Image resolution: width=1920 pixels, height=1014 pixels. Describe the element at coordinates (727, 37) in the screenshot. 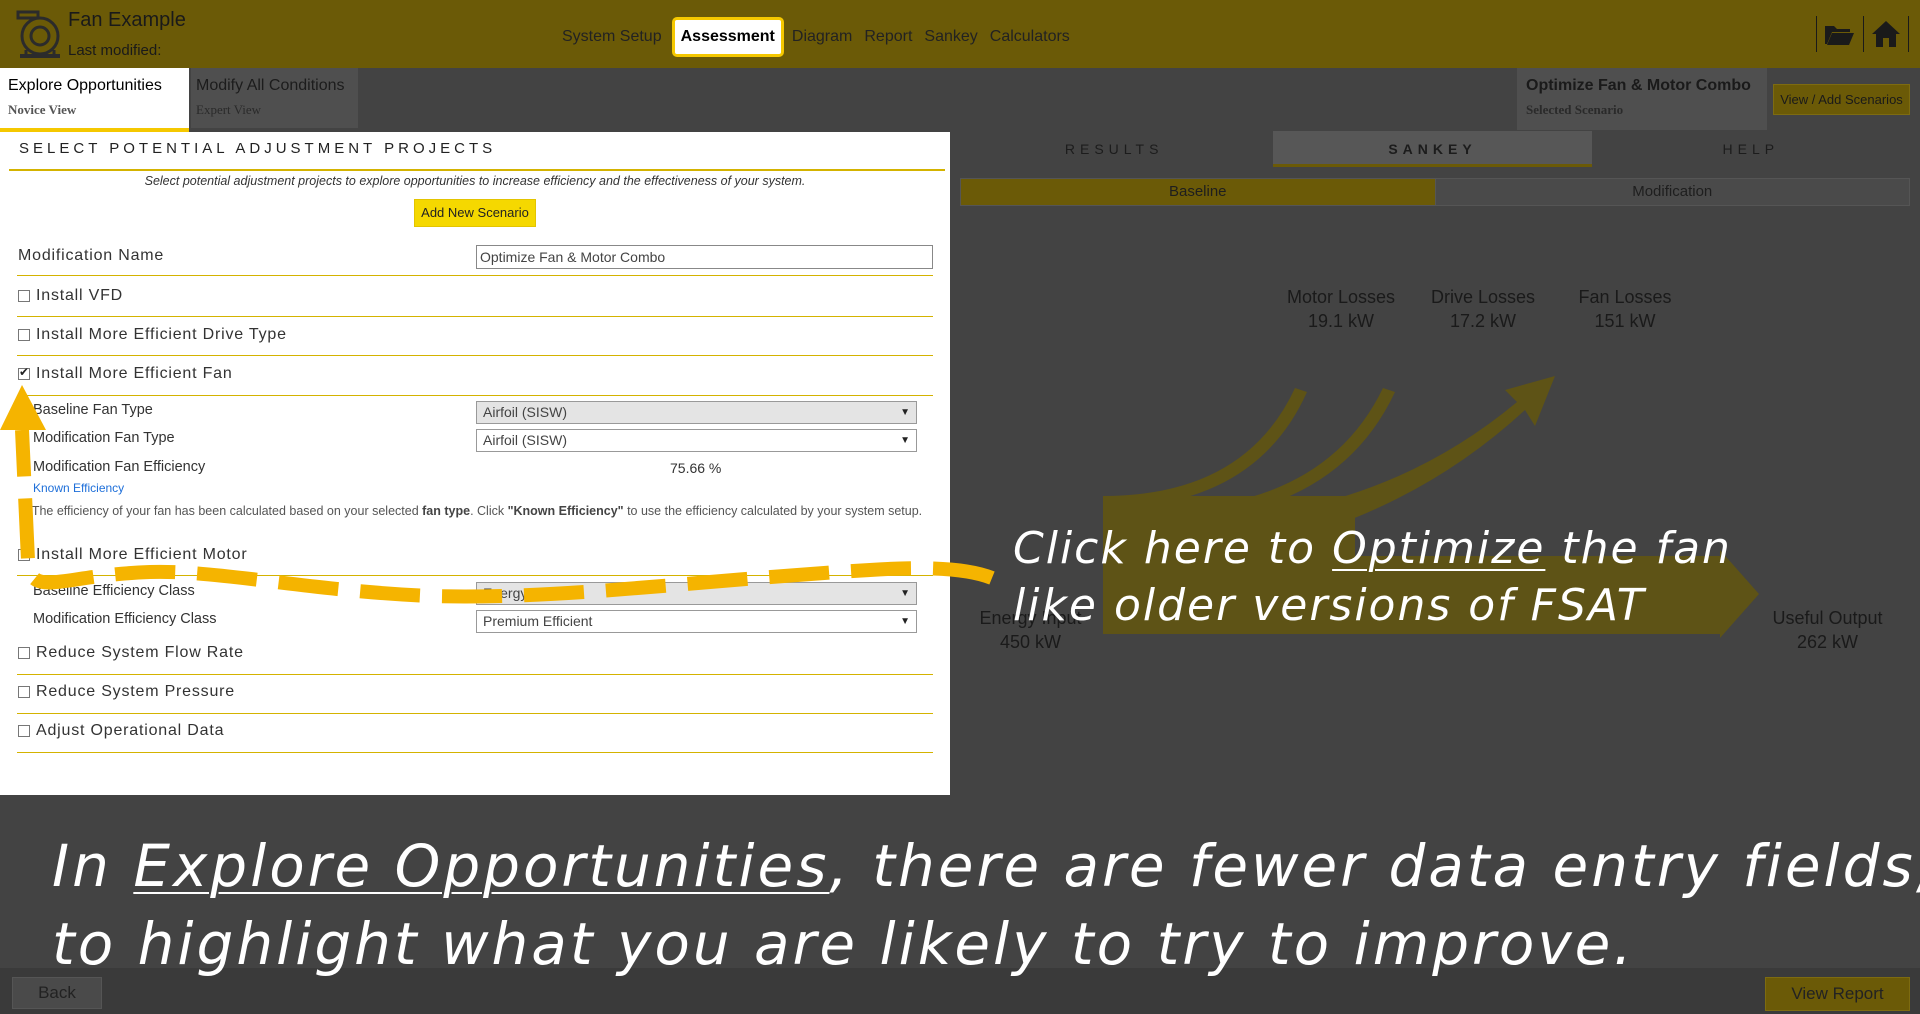

I see `nav-assessment: Assessment` at that location.